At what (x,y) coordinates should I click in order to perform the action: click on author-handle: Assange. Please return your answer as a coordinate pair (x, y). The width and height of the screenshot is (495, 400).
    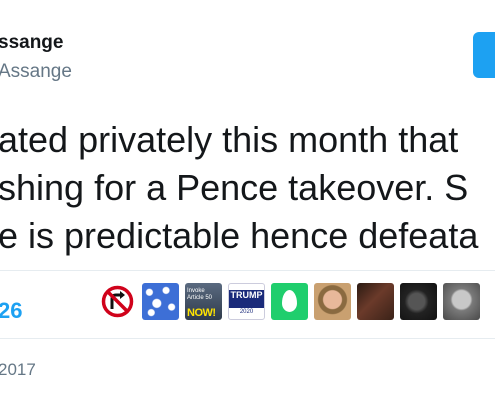
    Looking at the image, I should click on (36, 72).